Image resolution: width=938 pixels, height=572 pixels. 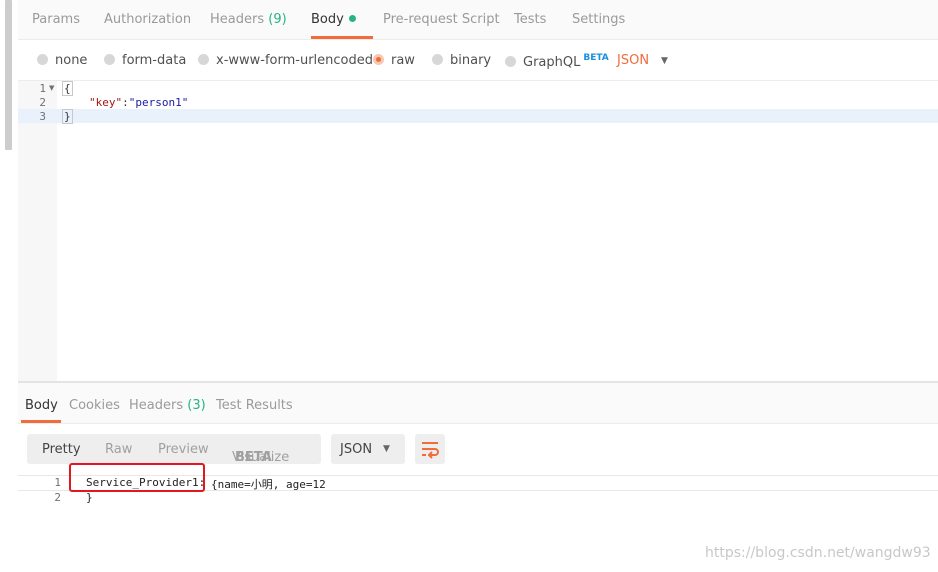 I want to click on radio-form-data: form-data, so click(x=145, y=60).